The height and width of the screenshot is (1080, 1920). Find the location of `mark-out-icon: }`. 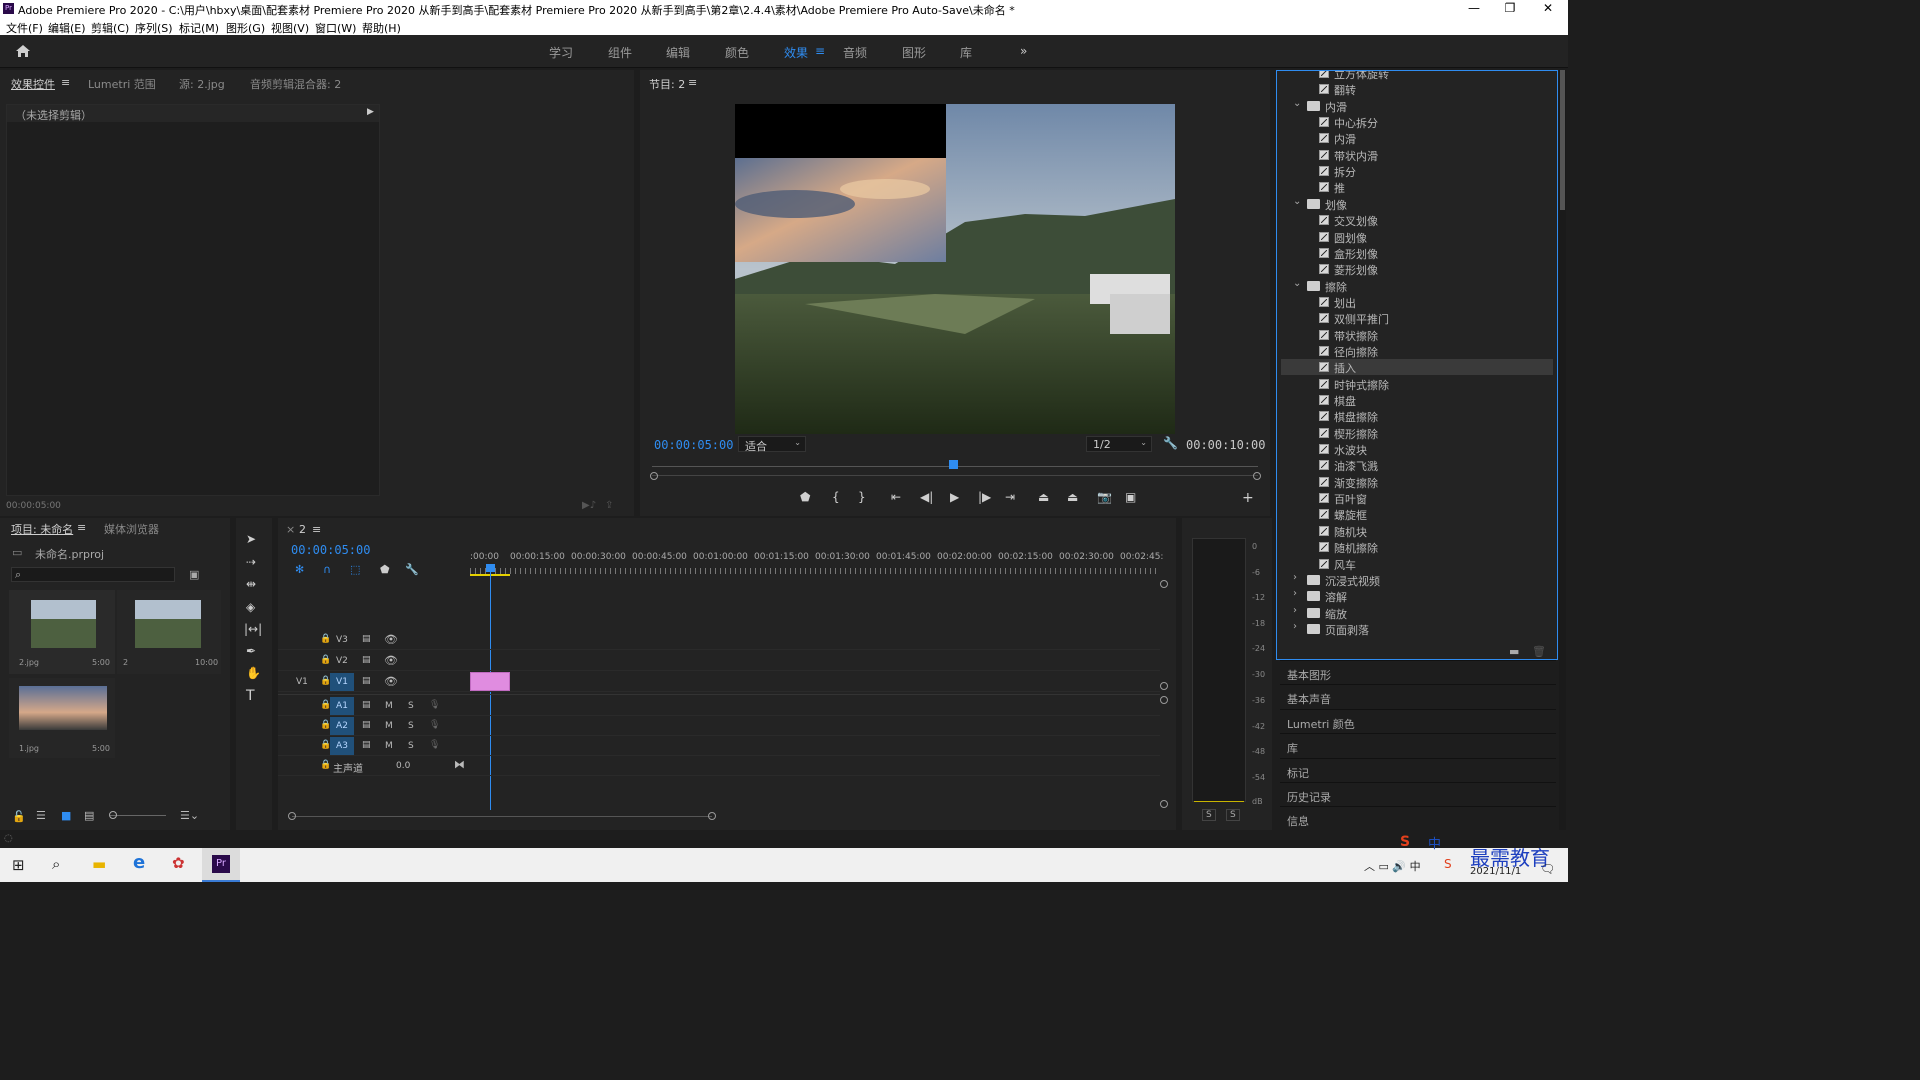

mark-out-icon: } is located at coordinates (862, 497).